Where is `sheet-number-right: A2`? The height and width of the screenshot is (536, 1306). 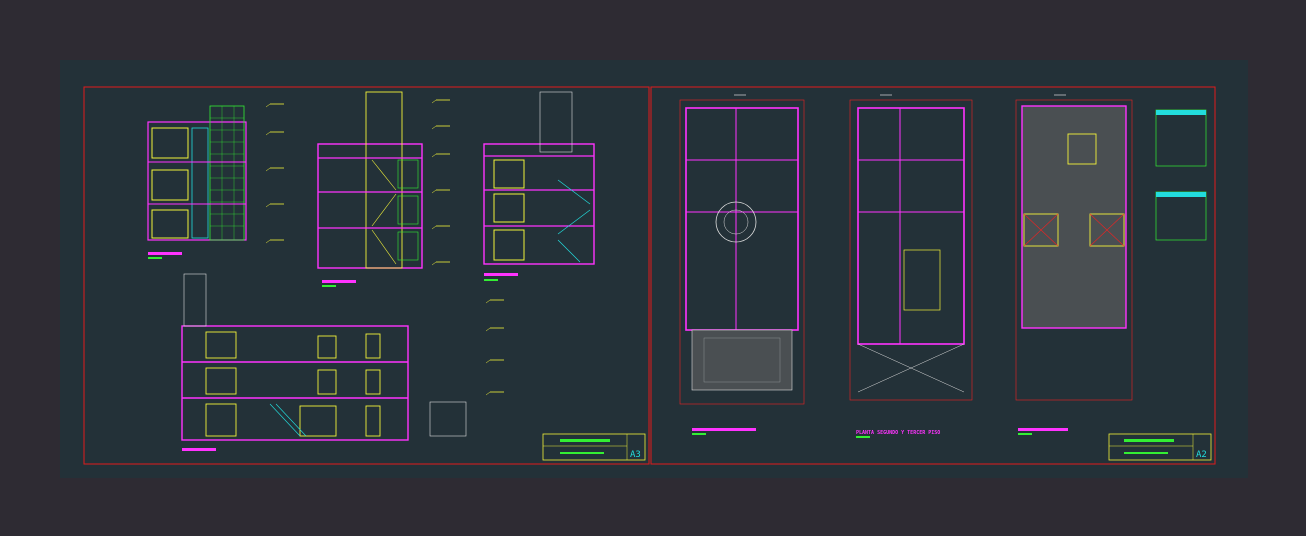
sheet-number-right: A2 is located at coordinates (1201, 455).